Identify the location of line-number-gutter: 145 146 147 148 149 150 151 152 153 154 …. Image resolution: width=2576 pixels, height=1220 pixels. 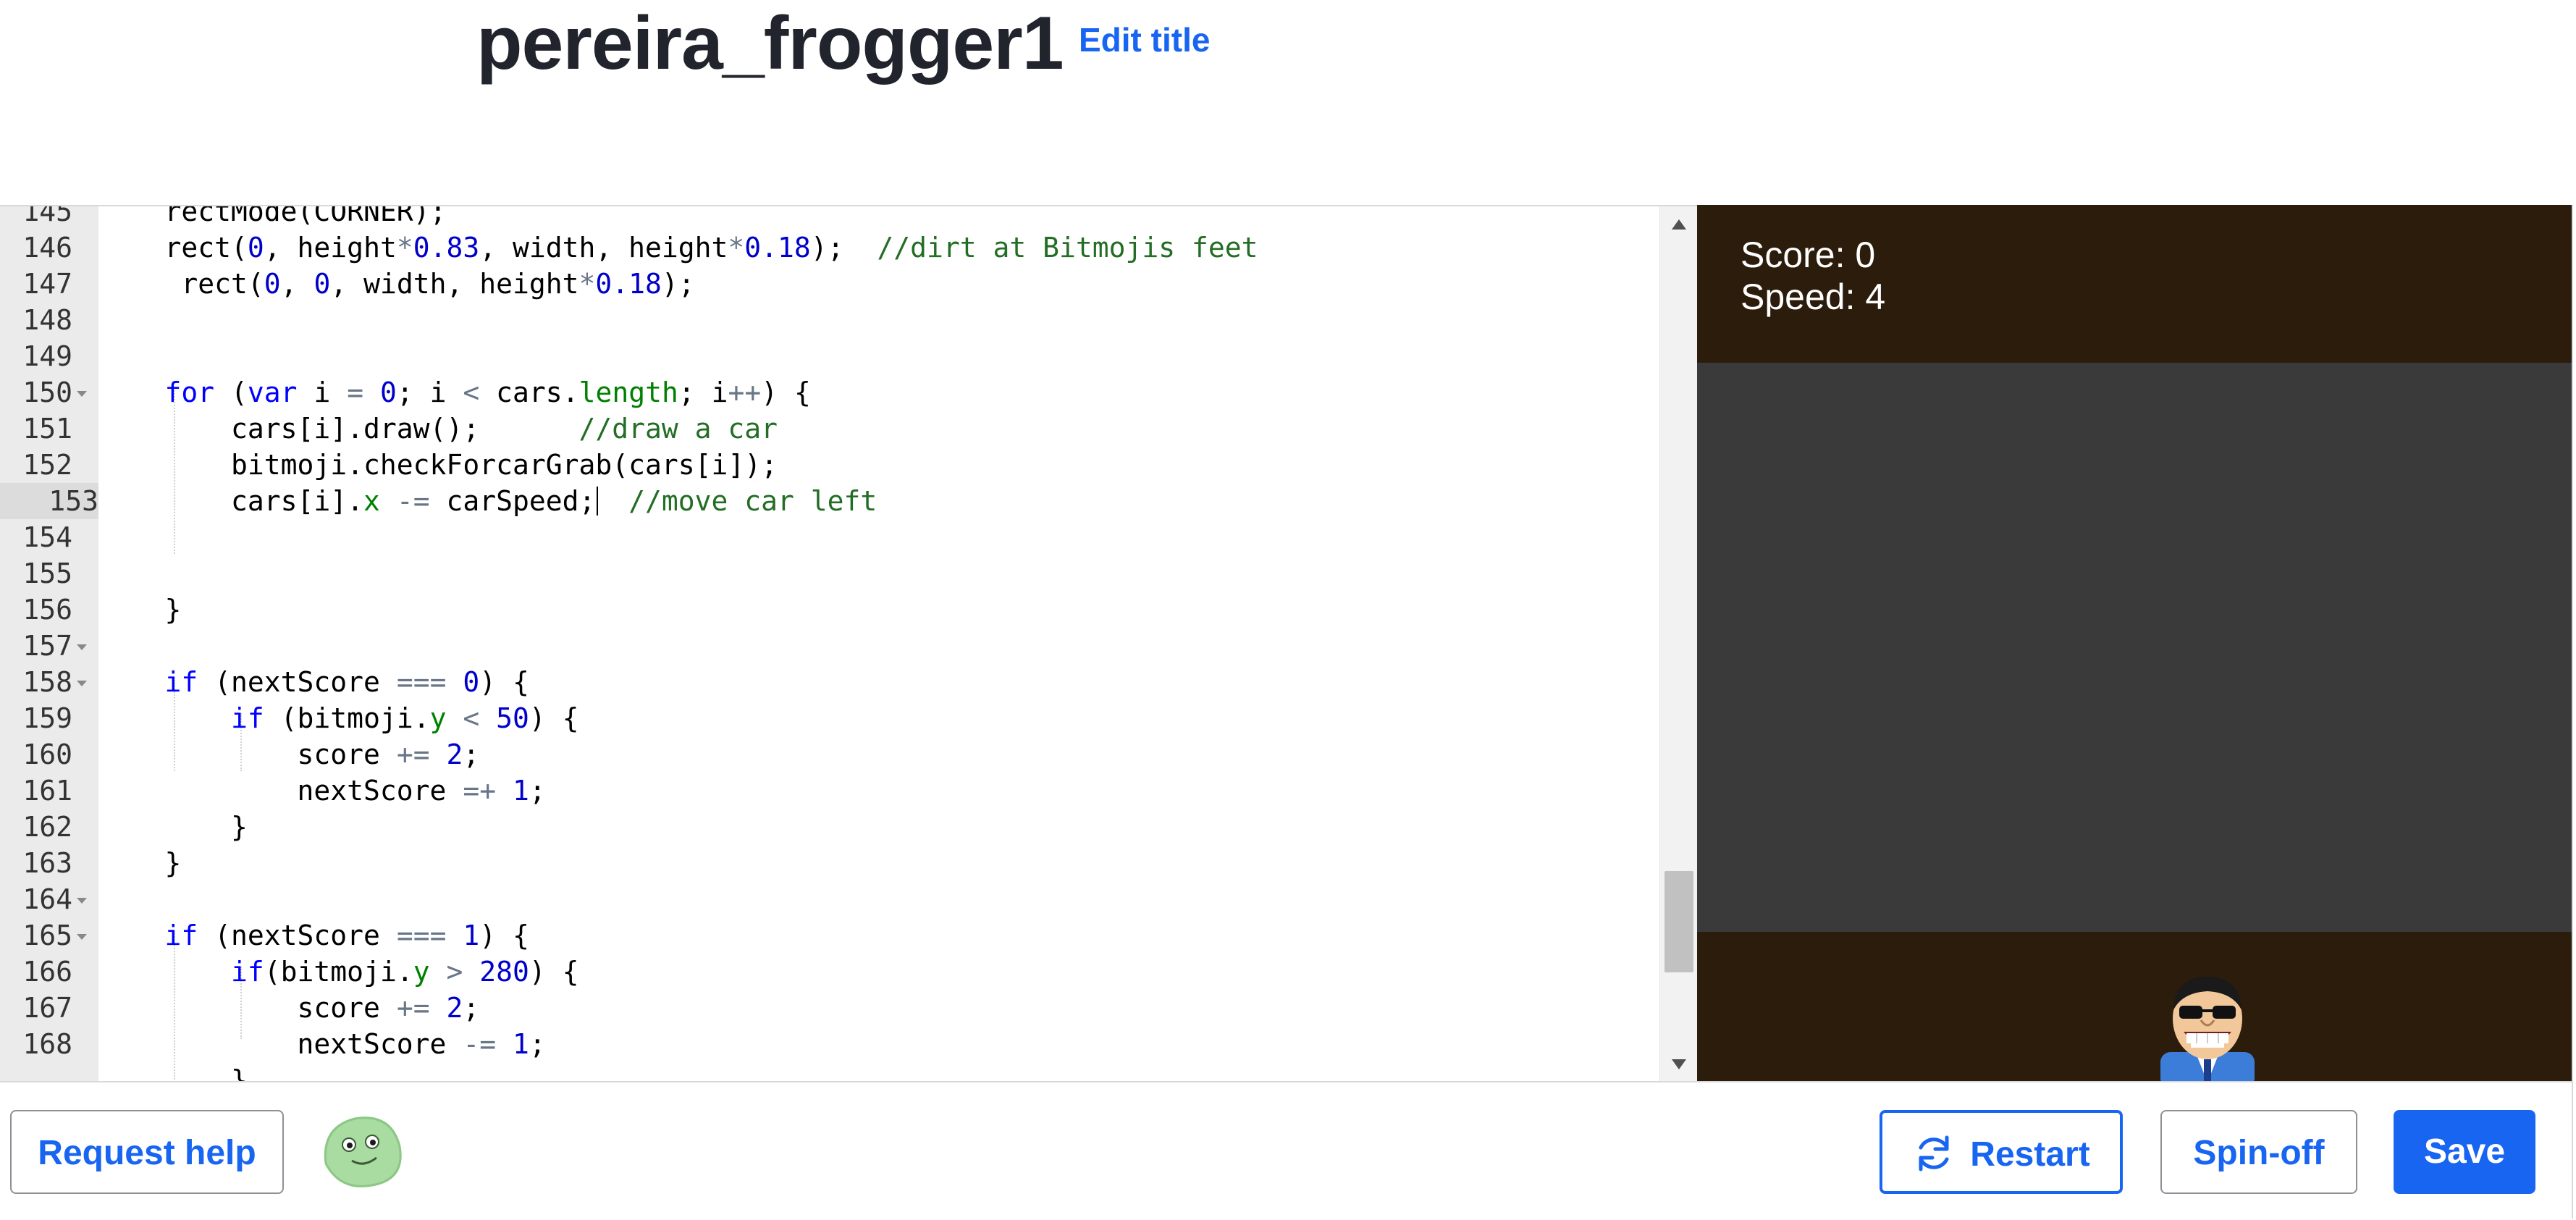
(49, 644).